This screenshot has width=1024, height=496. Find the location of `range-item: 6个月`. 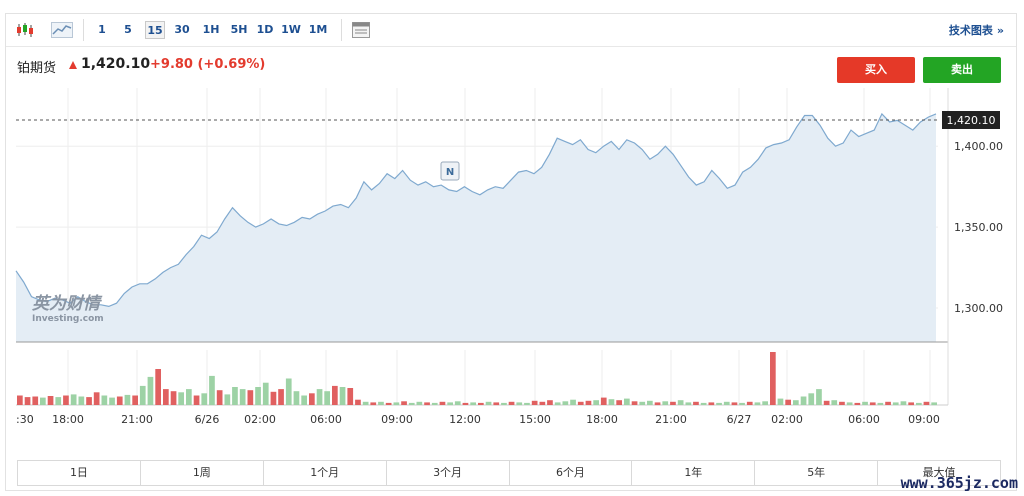

range-item: 6个月 is located at coordinates (571, 473).